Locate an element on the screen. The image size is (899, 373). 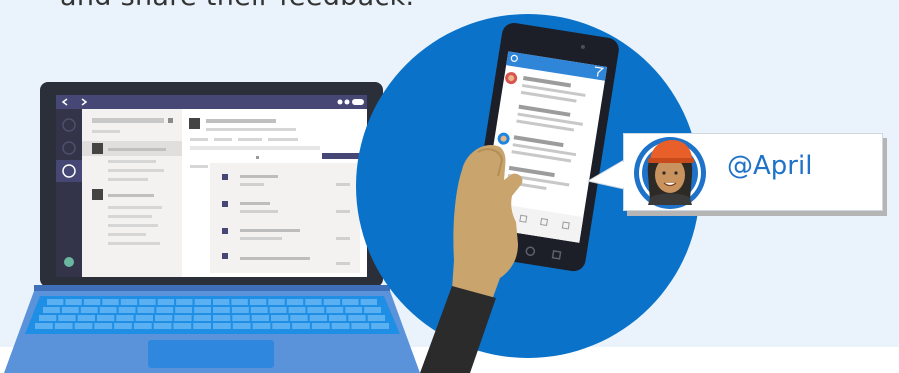
mention-text: @April is located at coordinates (770, 166).